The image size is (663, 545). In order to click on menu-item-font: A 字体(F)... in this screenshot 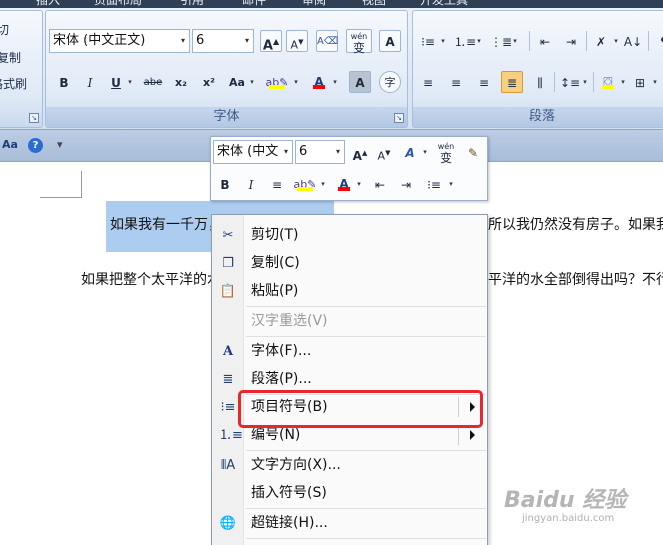, I will do `click(349, 351)`.